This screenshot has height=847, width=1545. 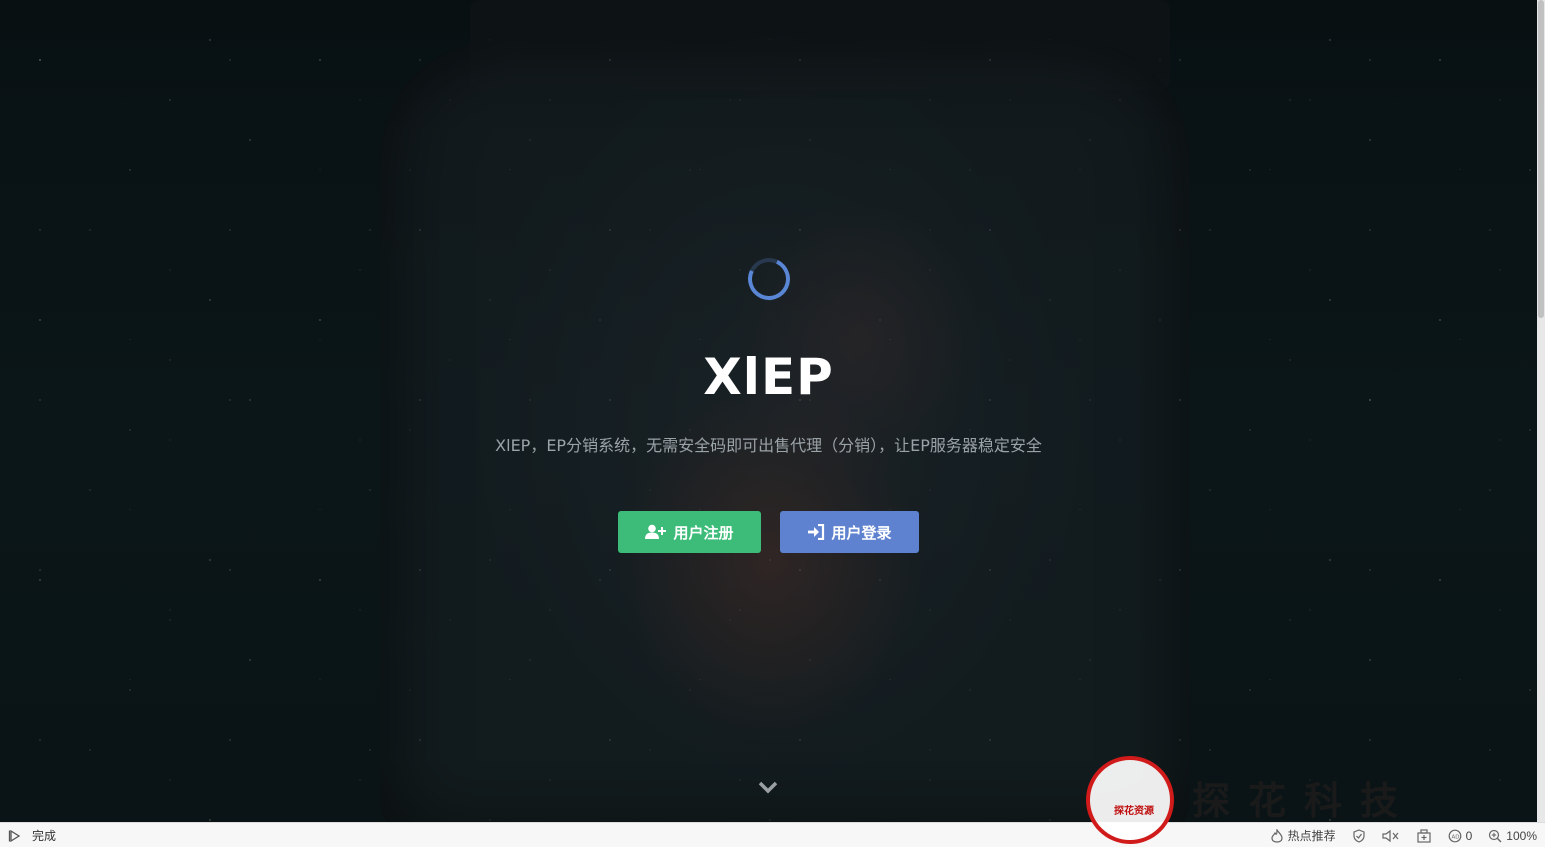 What do you see at coordinates (1521, 835) in the screenshot?
I see `zoom-level: 100%` at bounding box center [1521, 835].